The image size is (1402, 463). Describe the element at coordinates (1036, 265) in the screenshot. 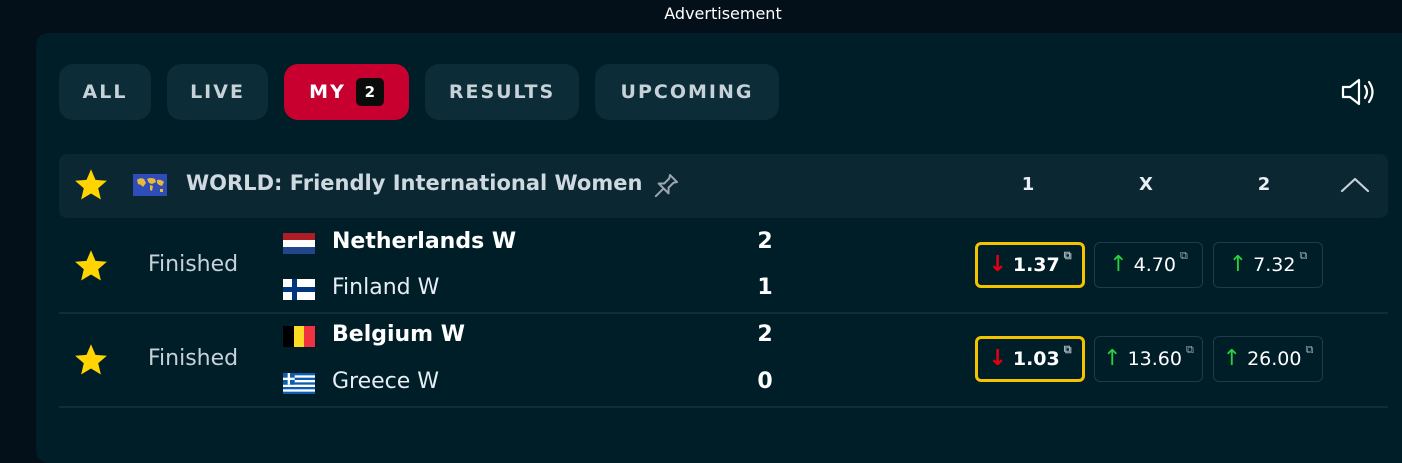

I see `odds-value: 1.37` at that location.